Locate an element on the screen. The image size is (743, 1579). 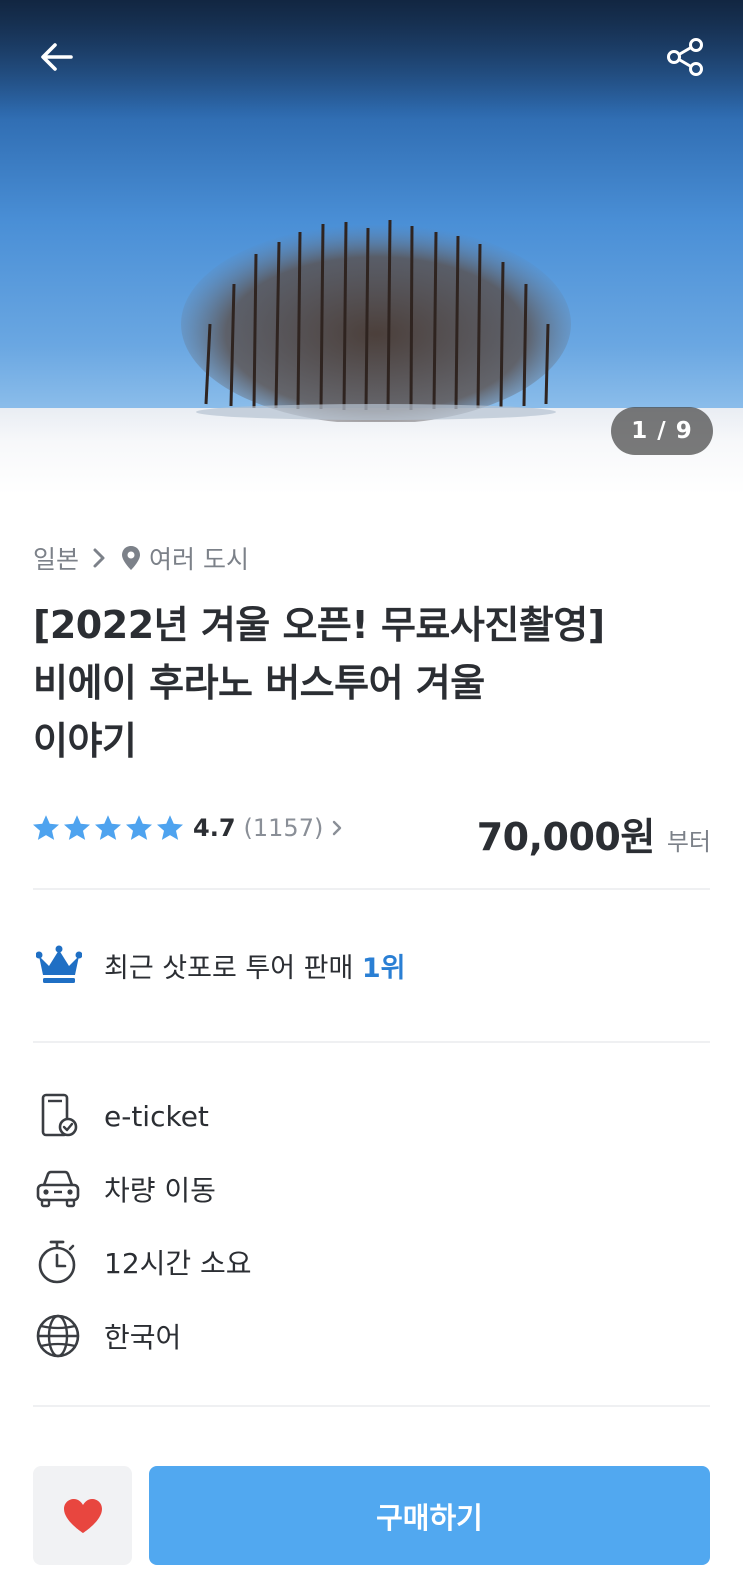
breadcrumb-location: 여러 도시 is located at coordinates (199, 558).